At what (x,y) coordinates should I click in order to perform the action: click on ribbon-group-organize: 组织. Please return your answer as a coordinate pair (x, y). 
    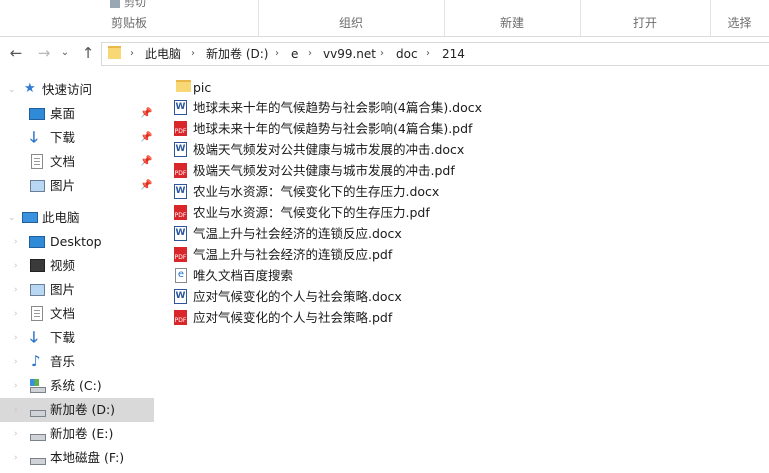
    Looking at the image, I should click on (351, 18).